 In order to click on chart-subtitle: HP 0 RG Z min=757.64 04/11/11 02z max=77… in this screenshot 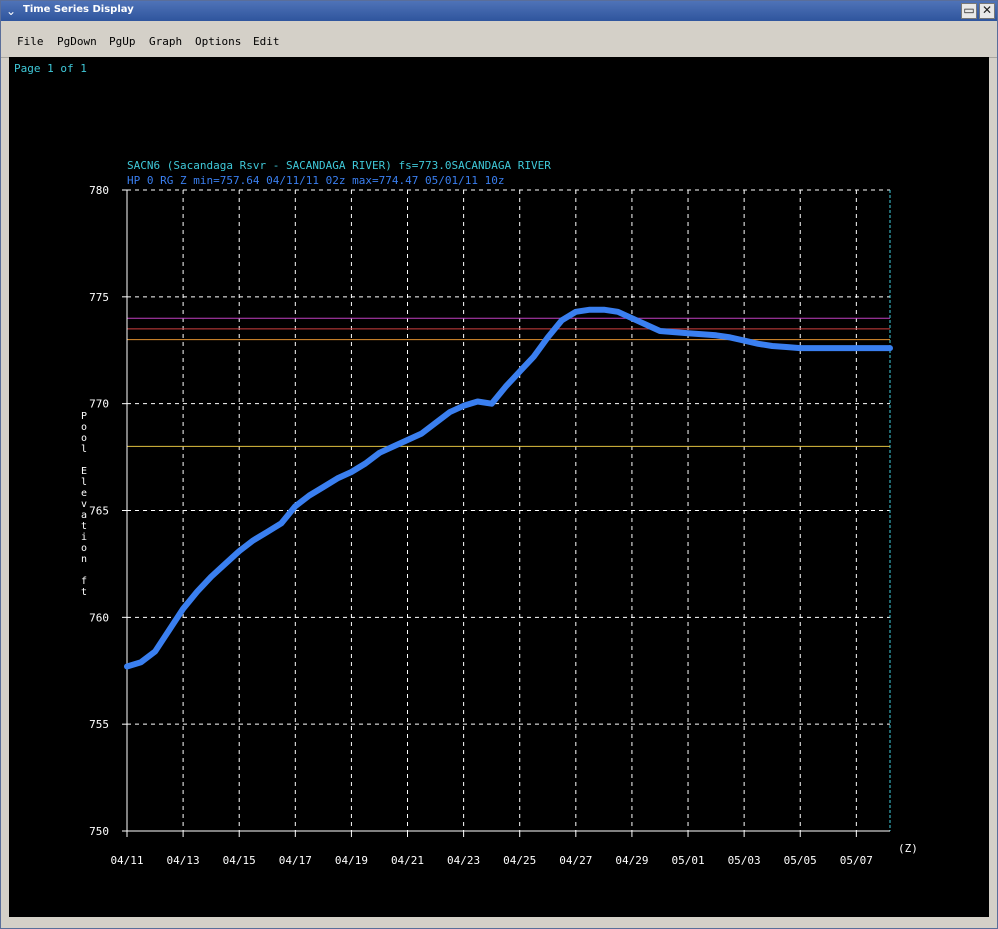, I will do `click(316, 180)`.